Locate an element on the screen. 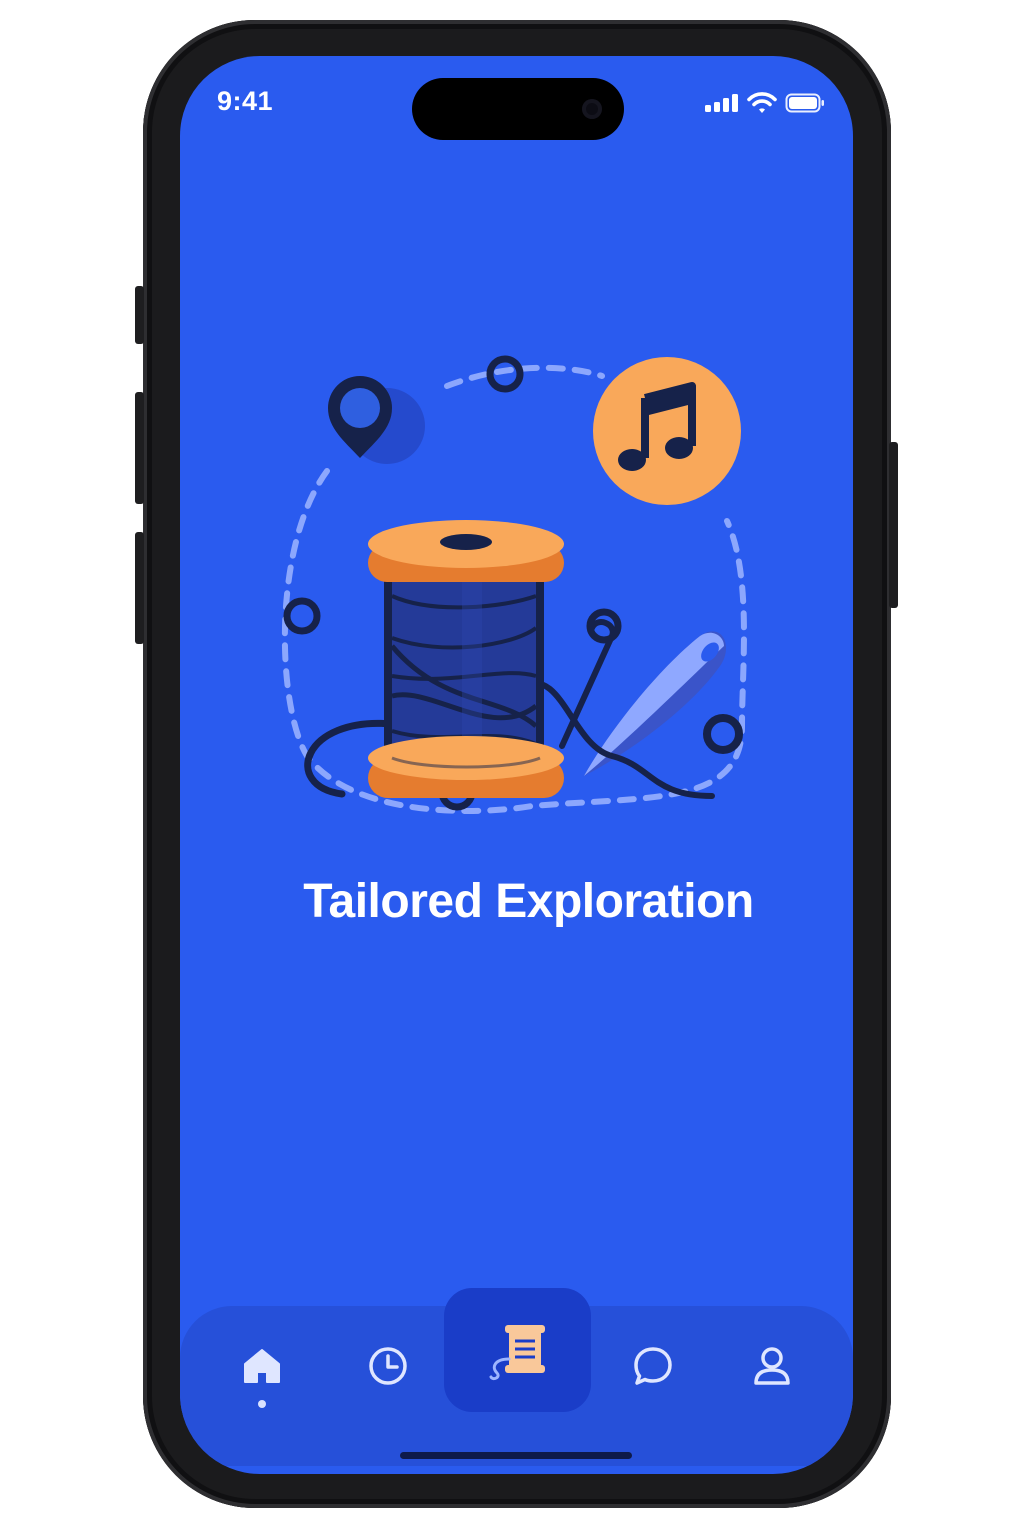 This screenshot has height=1536, width=1024. battery-icon is located at coordinates (804, 103).